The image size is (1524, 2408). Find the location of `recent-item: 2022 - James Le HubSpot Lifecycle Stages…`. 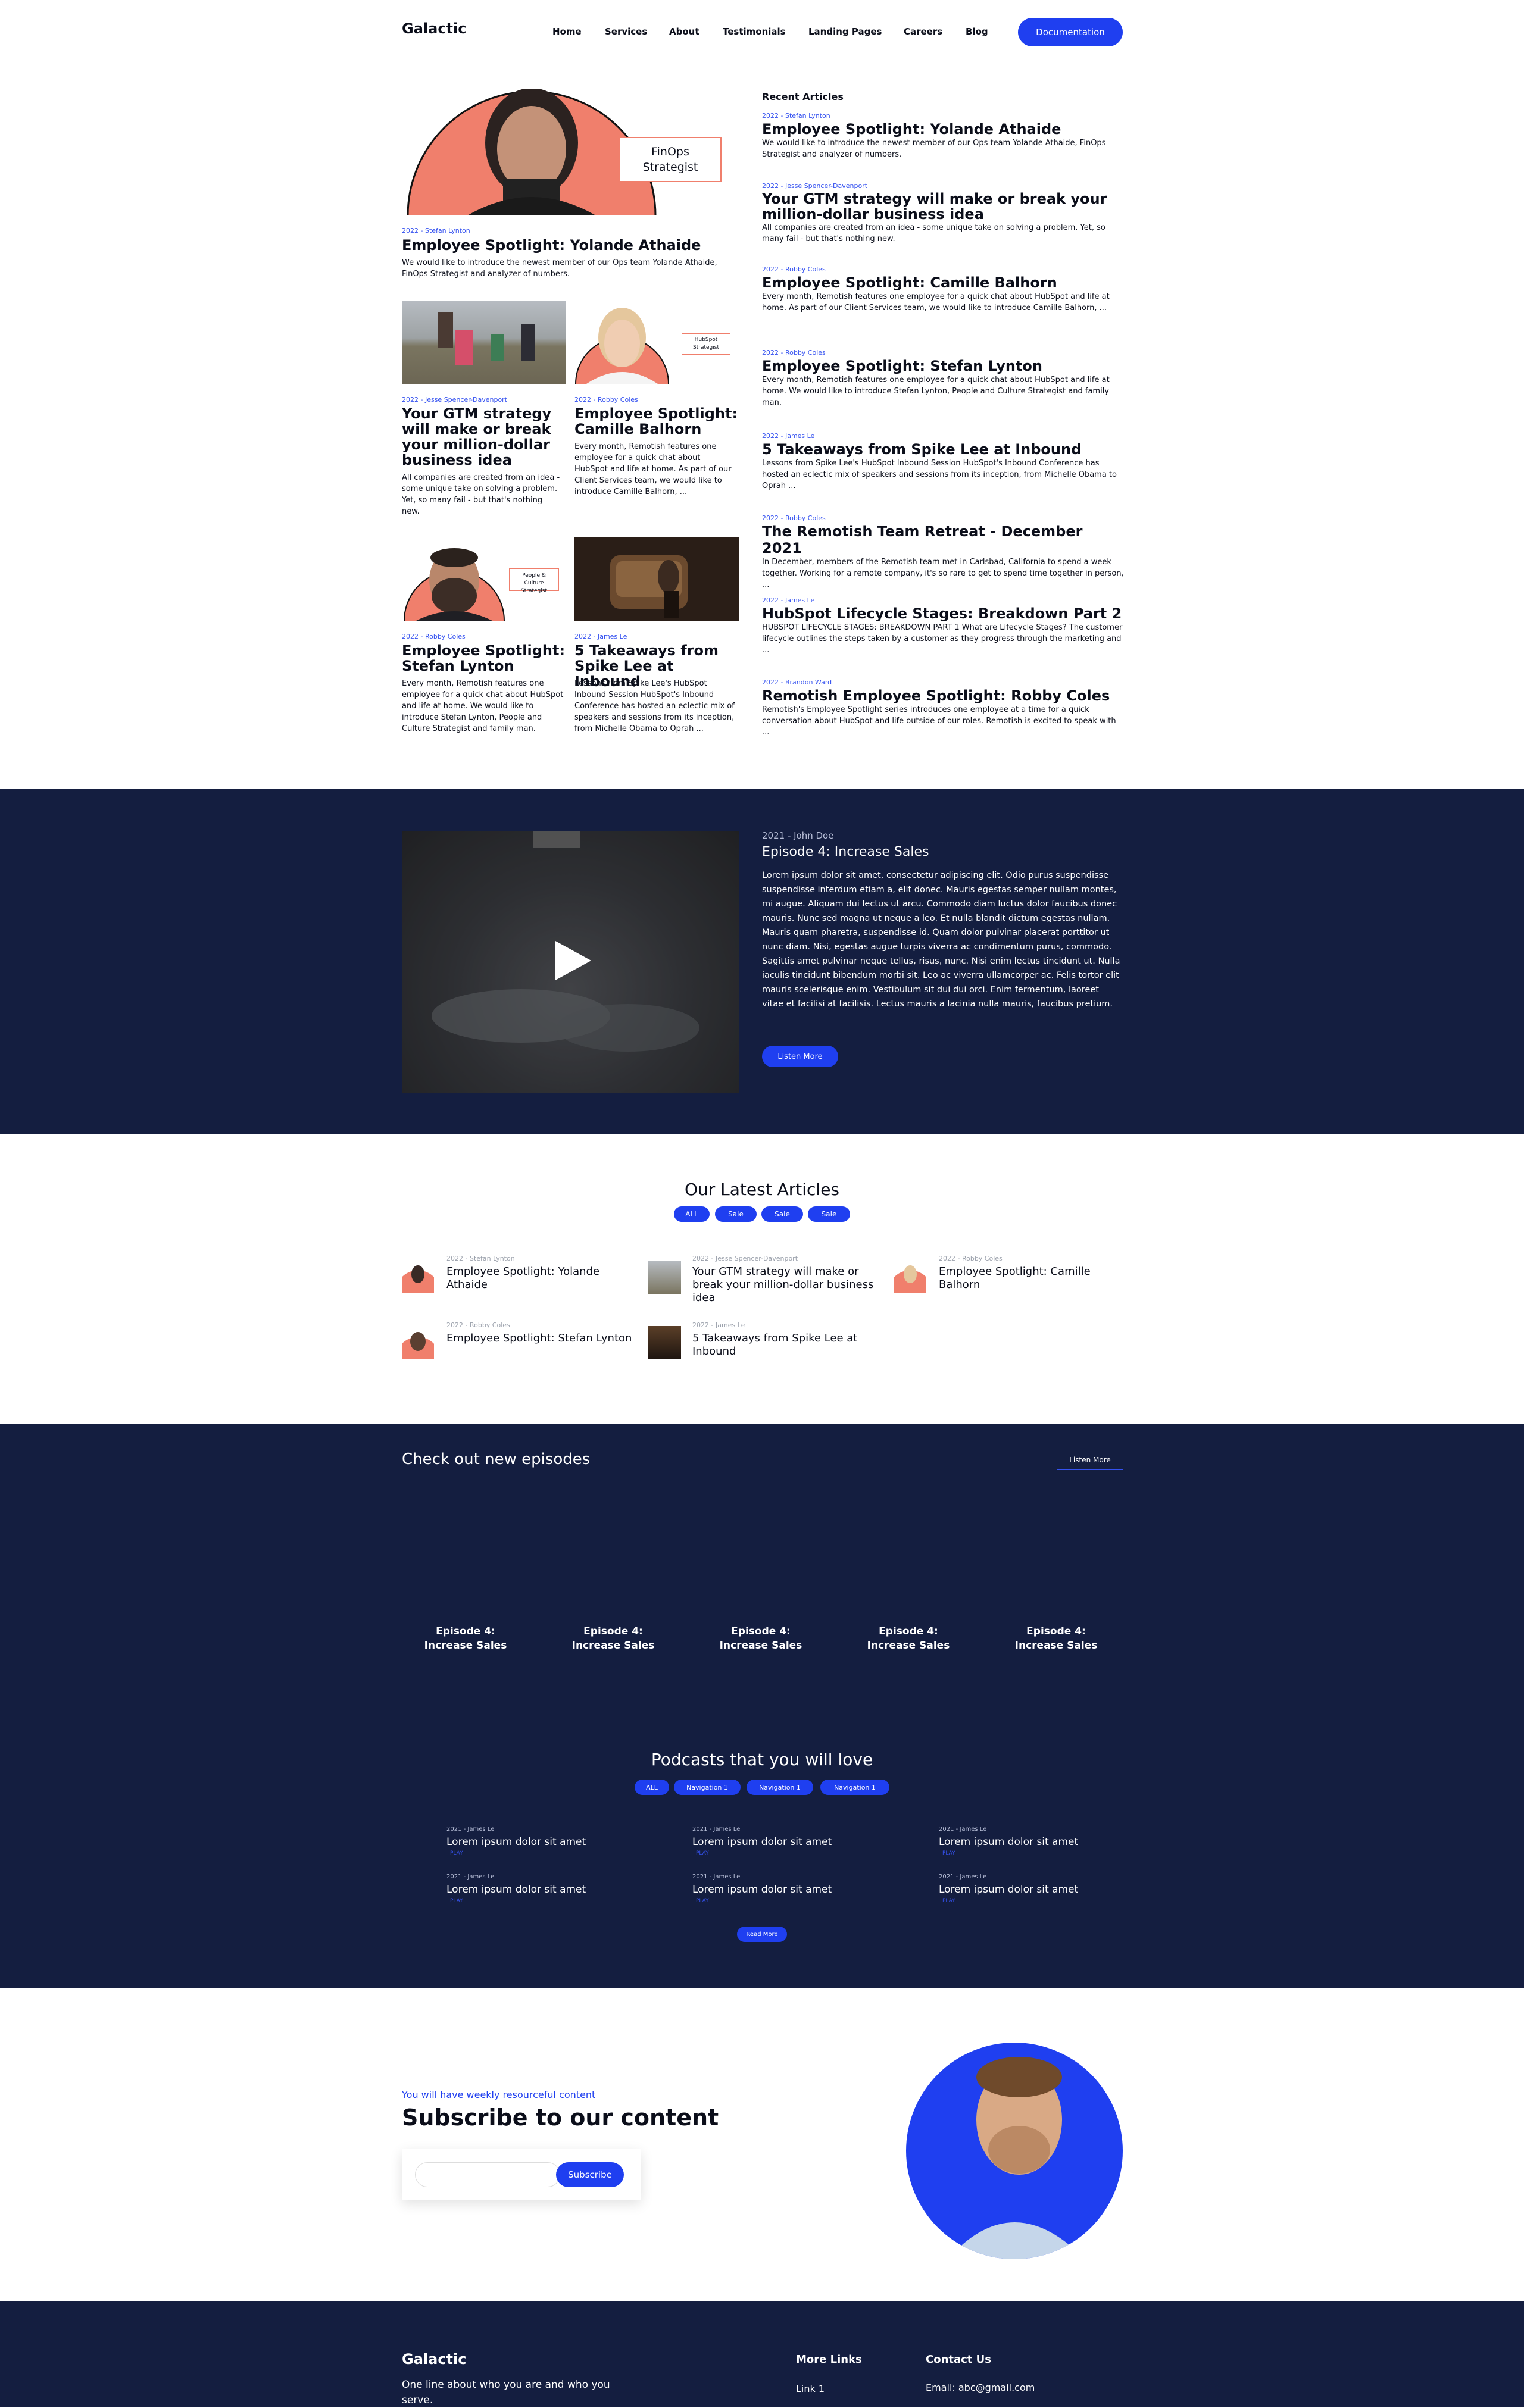

recent-item: 2022 - James Le HubSpot Lifecycle Stages… is located at coordinates (943, 626).